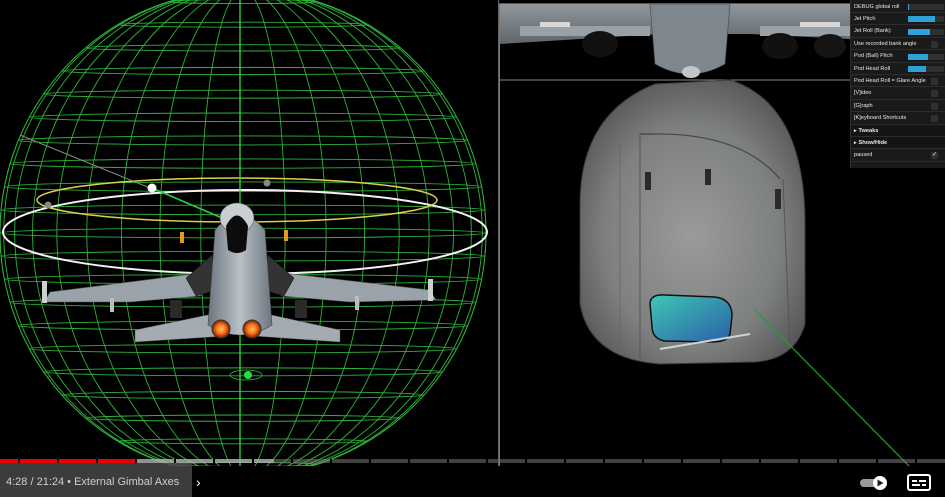 The width and height of the screenshot is (945, 497). I want to click on progress-bar, so click(472, 461).